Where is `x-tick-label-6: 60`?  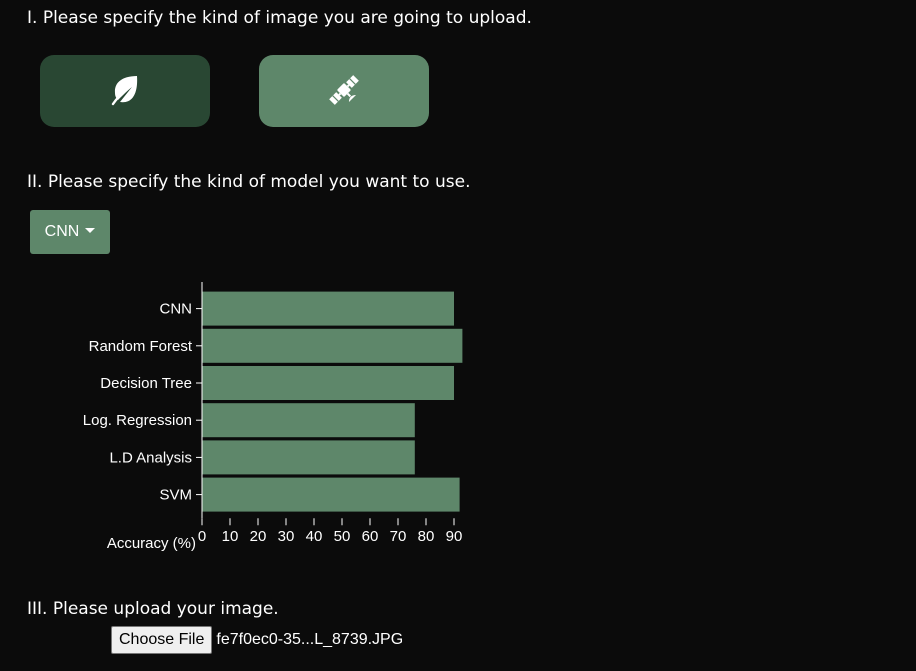 x-tick-label-6: 60 is located at coordinates (370, 536).